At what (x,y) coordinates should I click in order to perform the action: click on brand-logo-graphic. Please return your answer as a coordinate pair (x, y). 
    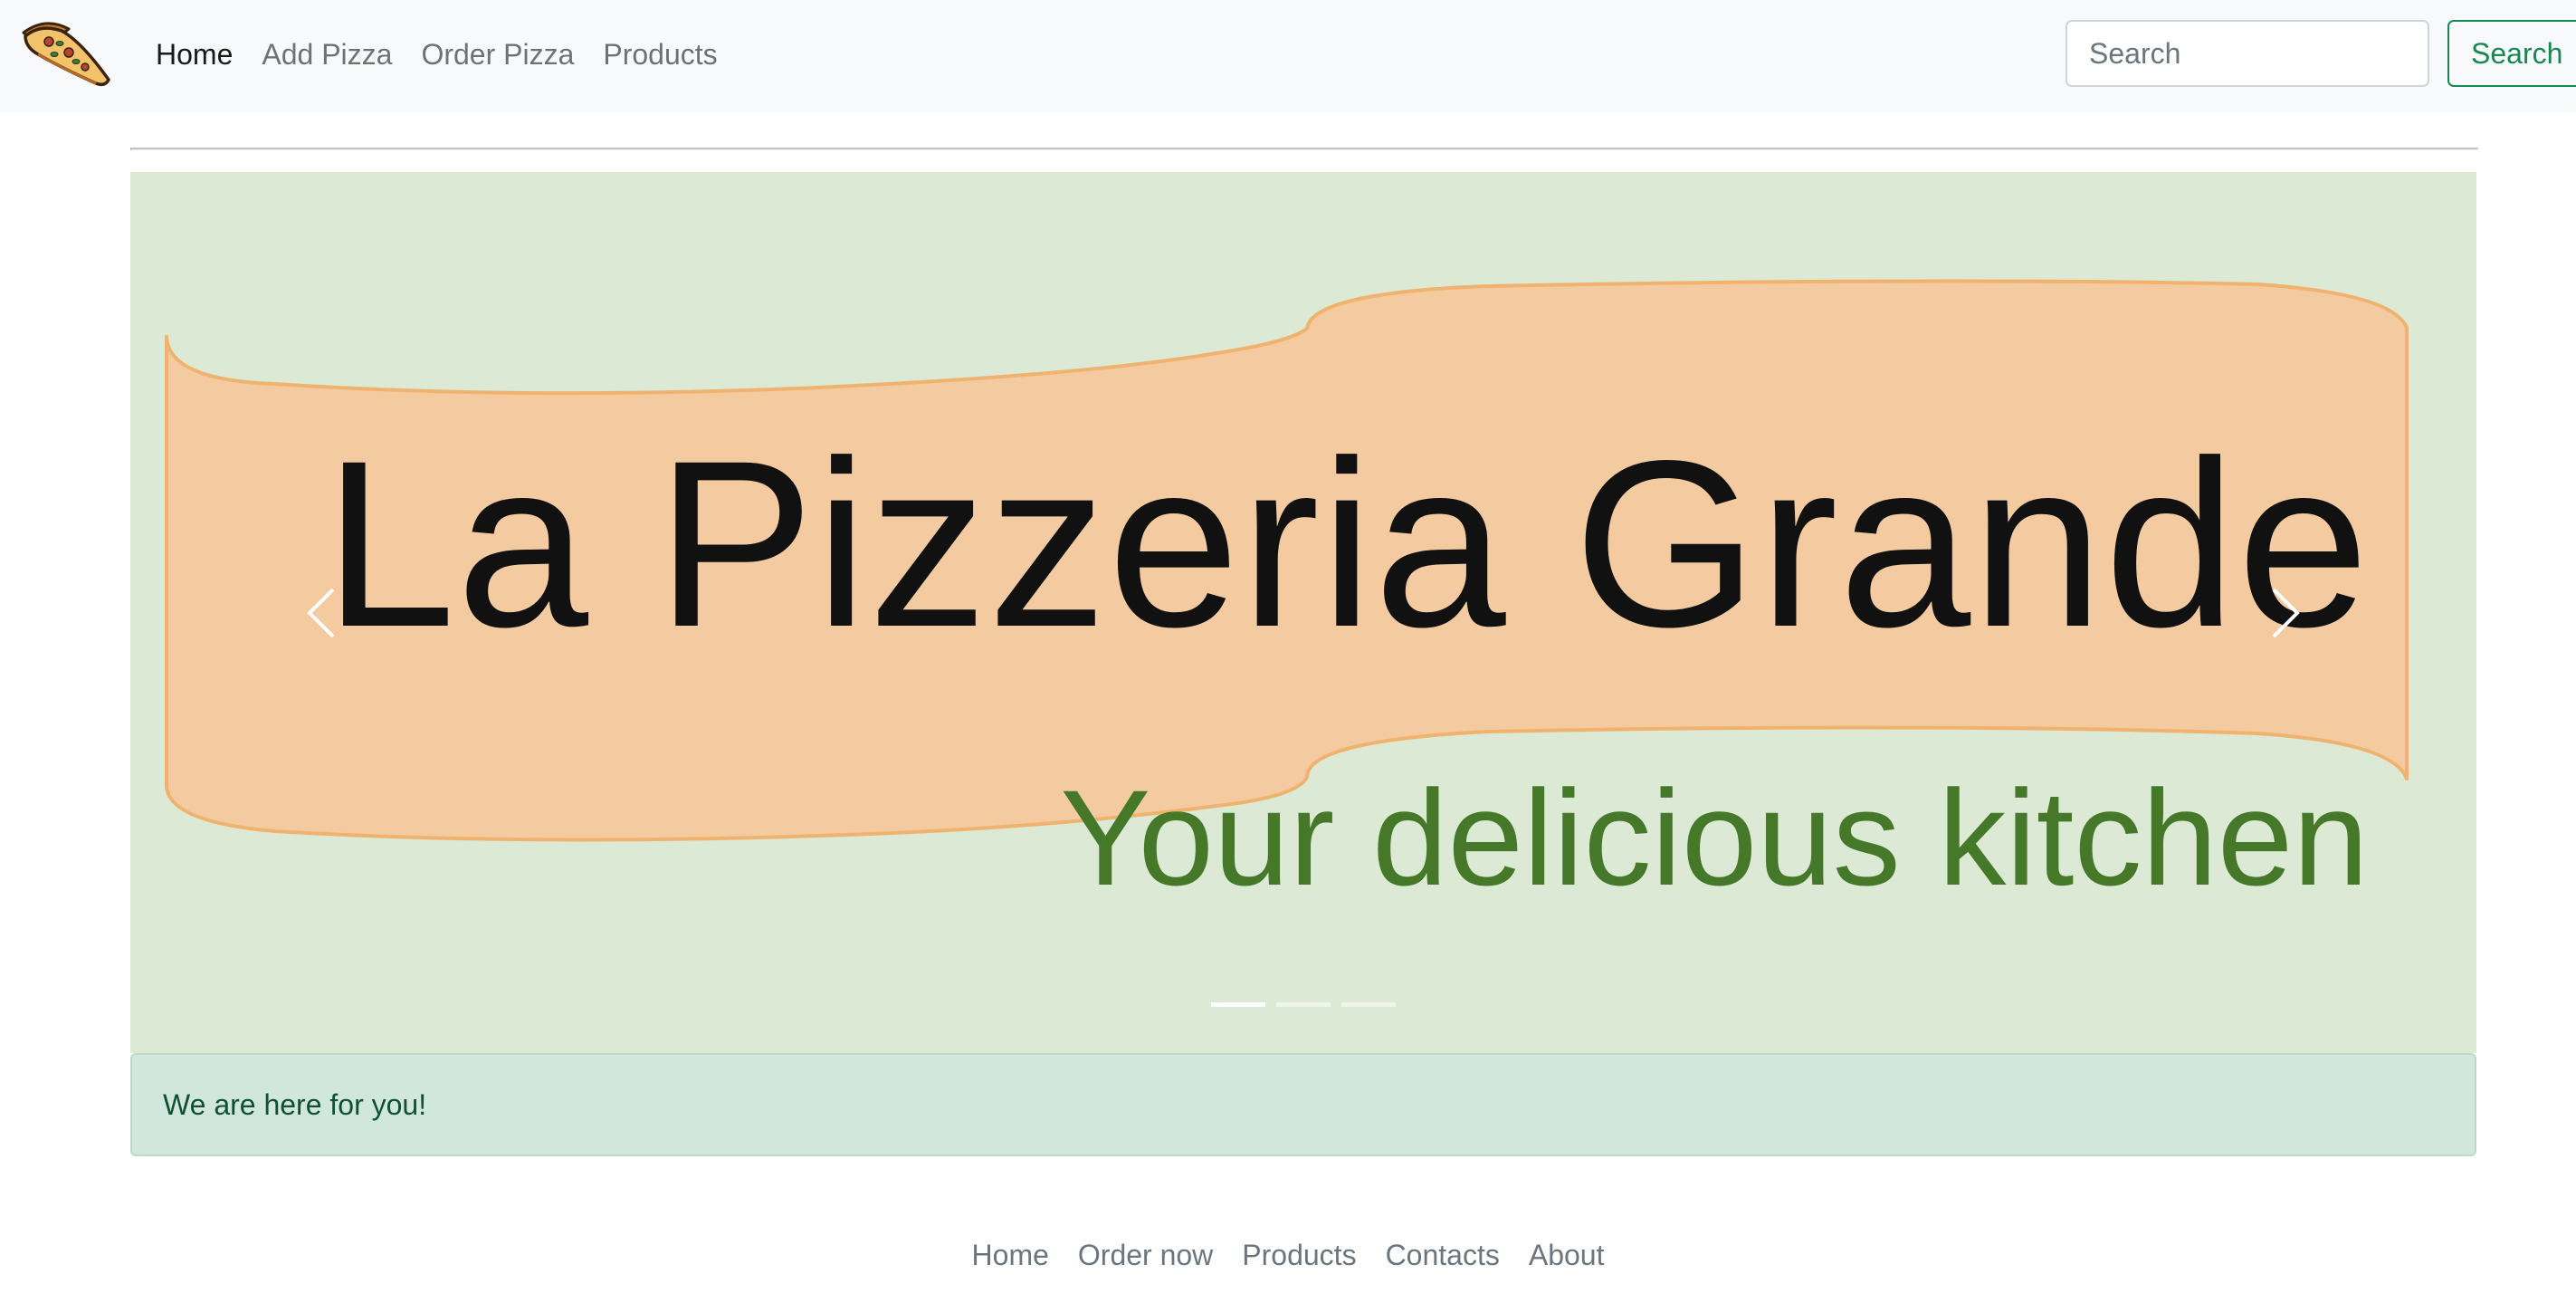
    Looking at the image, I should click on (66, 54).